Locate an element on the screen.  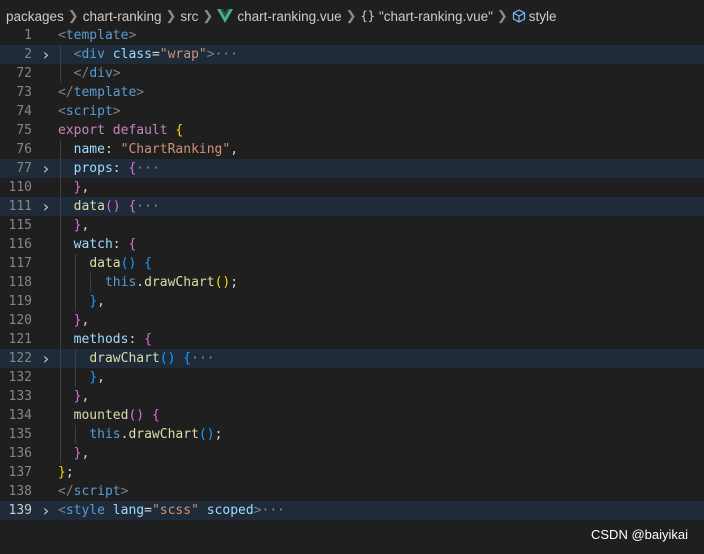
code-token: : is located at coordinates (120, 244).